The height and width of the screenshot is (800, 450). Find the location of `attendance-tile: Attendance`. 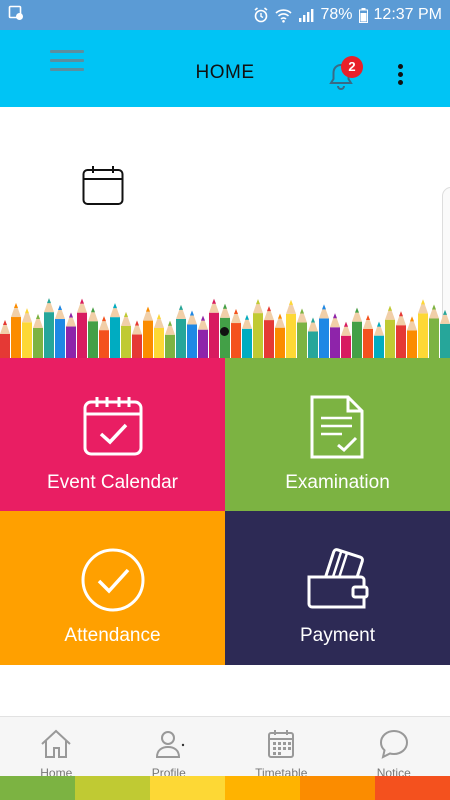

attendance-tile: Attendance is located at coordinates (112, 588).